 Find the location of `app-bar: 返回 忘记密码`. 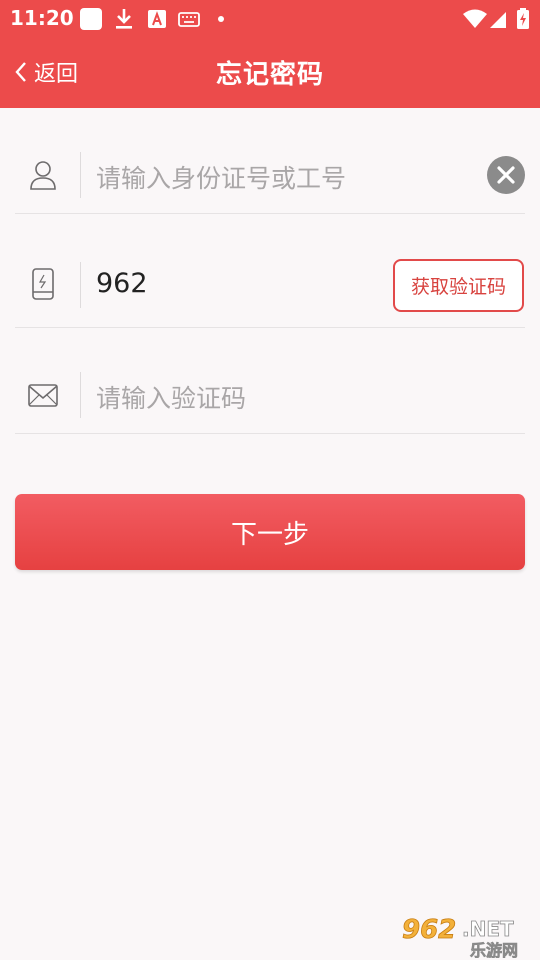

app-bar: 返回 忘记密码 is located at coordinates (270, 72).